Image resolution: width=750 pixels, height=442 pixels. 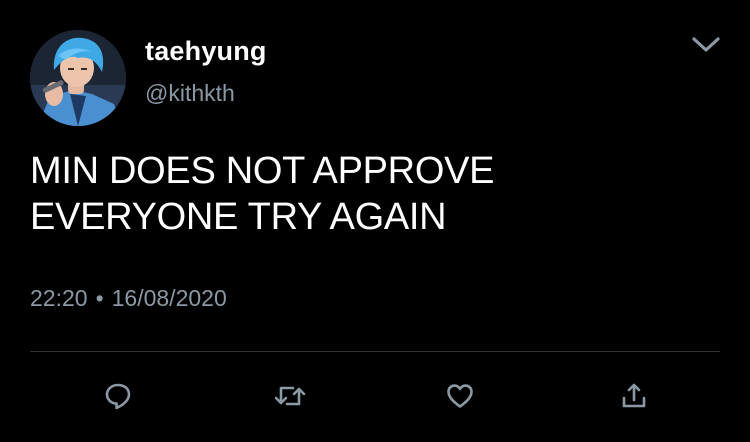 I want to click on chevron-down-icon, so click(x=706, y=45).